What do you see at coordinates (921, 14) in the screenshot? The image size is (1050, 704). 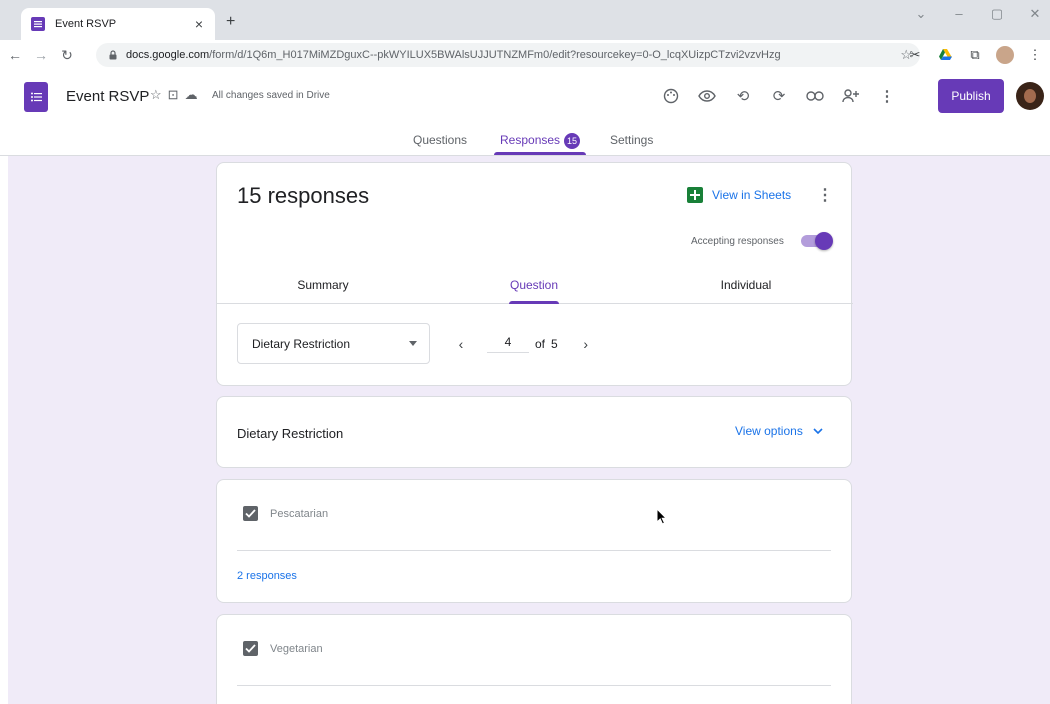 I see `chevron-down-icon: ⌄` at bounding box center [921, 14].